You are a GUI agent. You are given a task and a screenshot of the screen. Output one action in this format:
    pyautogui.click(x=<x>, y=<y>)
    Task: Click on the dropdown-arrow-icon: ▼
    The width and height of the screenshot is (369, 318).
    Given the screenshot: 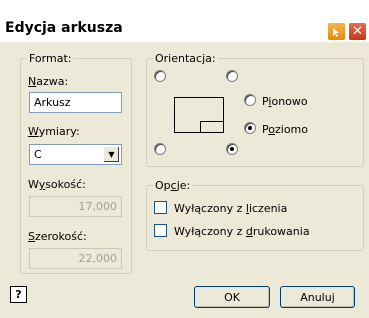 What is the action you would take?
    pyautogui.click(x=111, y=154)
    